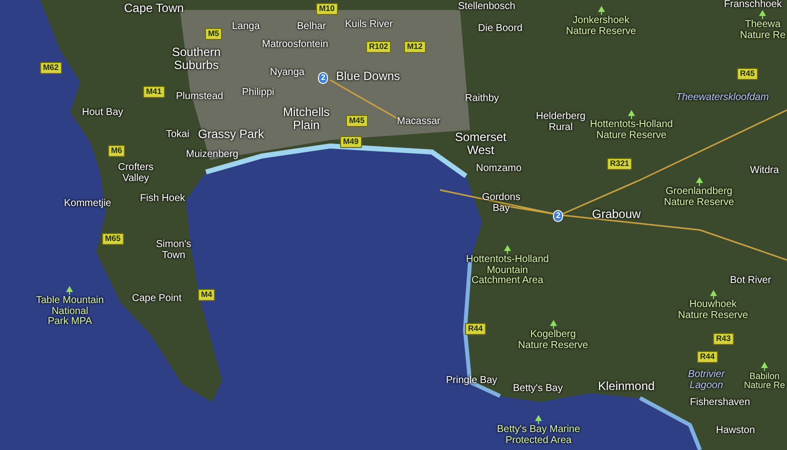 This screenshot has width=787, height=450. Describe the element at coordinates (368, 76) in the screenshot. I see `place-label: Blue Downs` at that location.